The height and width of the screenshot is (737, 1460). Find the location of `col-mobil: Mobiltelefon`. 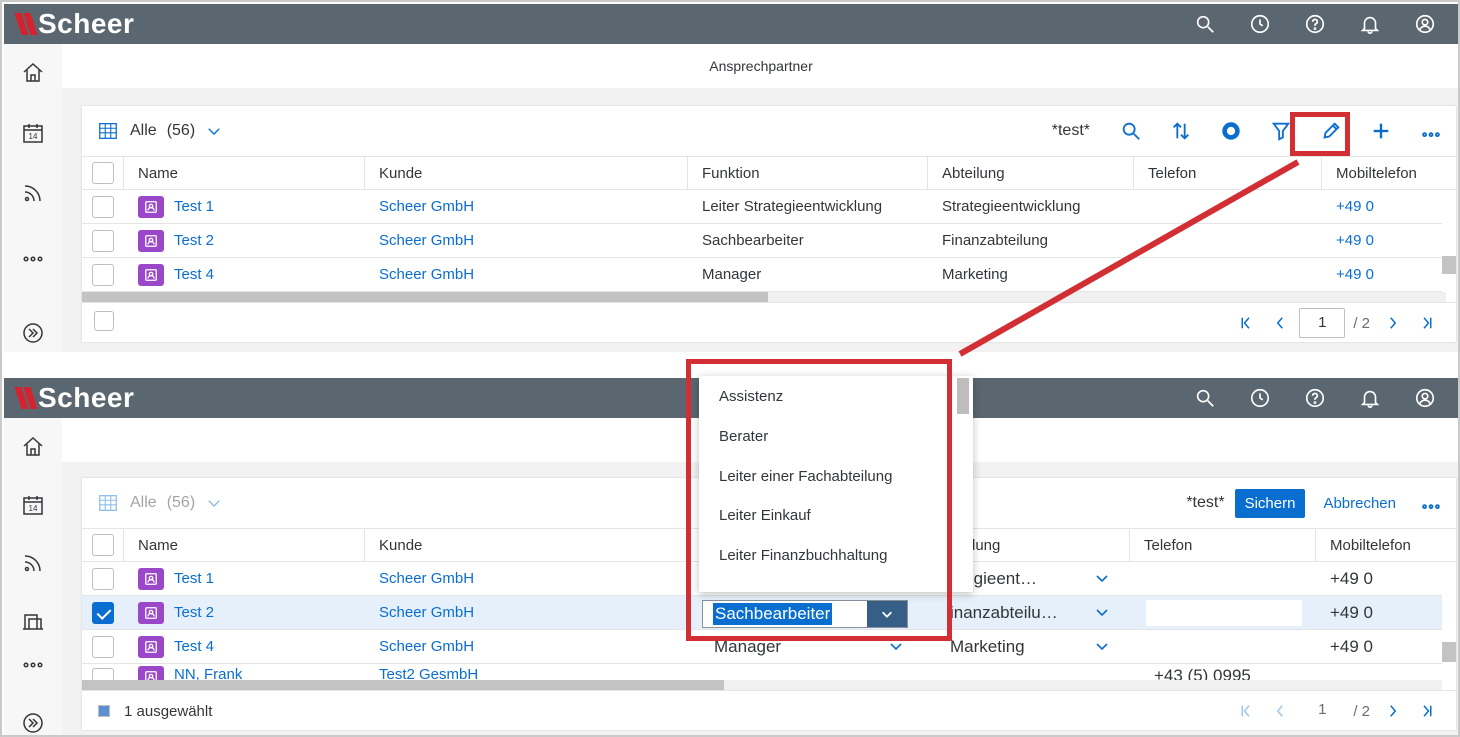

col-mobil: Mobiltelefon is located at coordinates (1386, 545).